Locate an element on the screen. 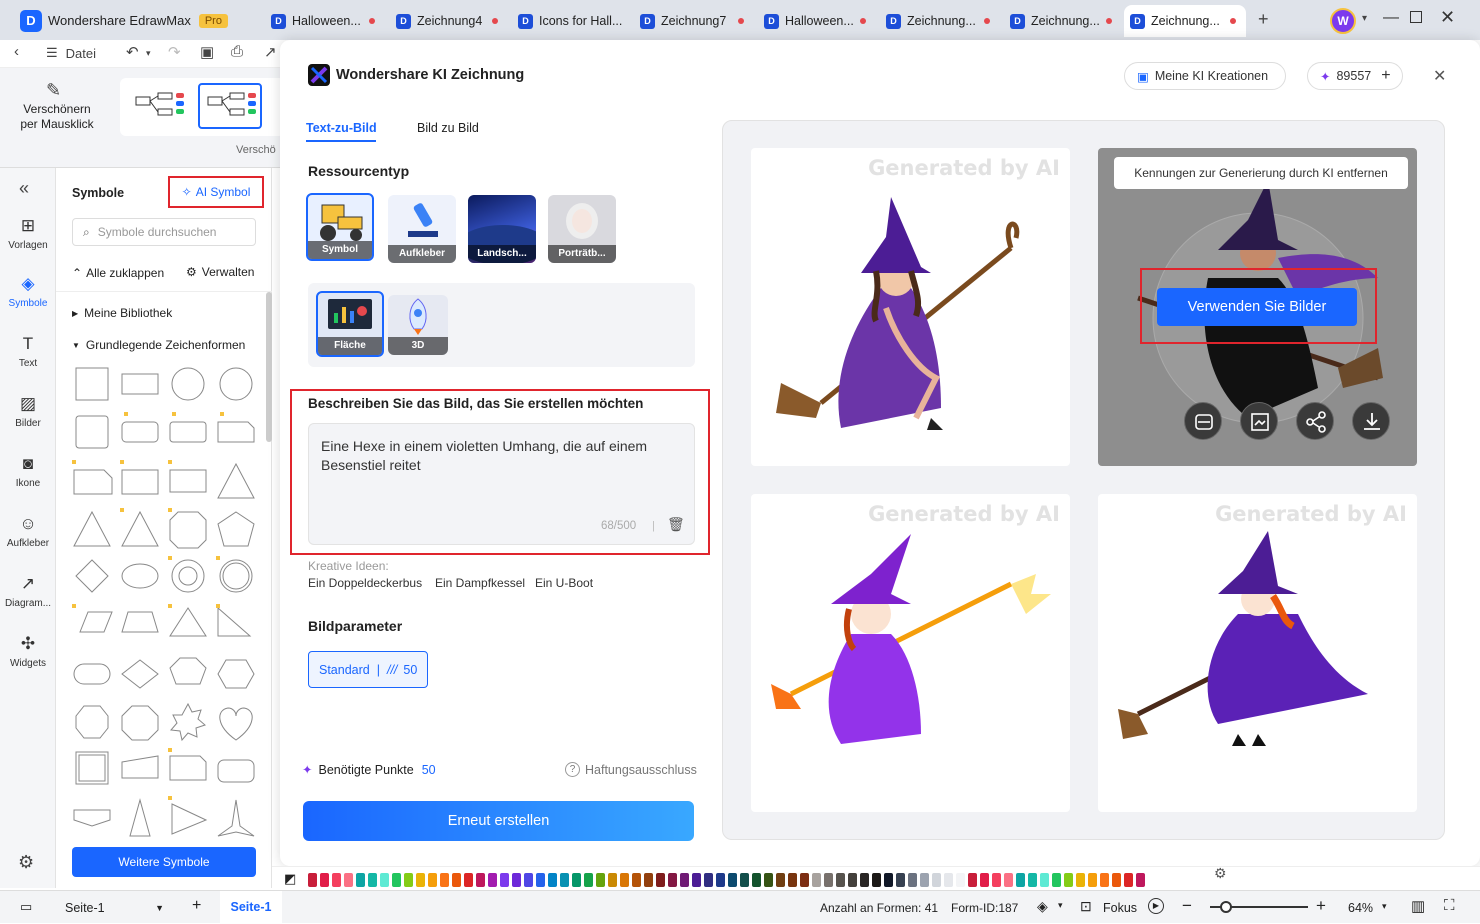 The height and width of the screenshot is (924, 1480). close-window-icon: ✕ is located at coordinates (1447, 17).